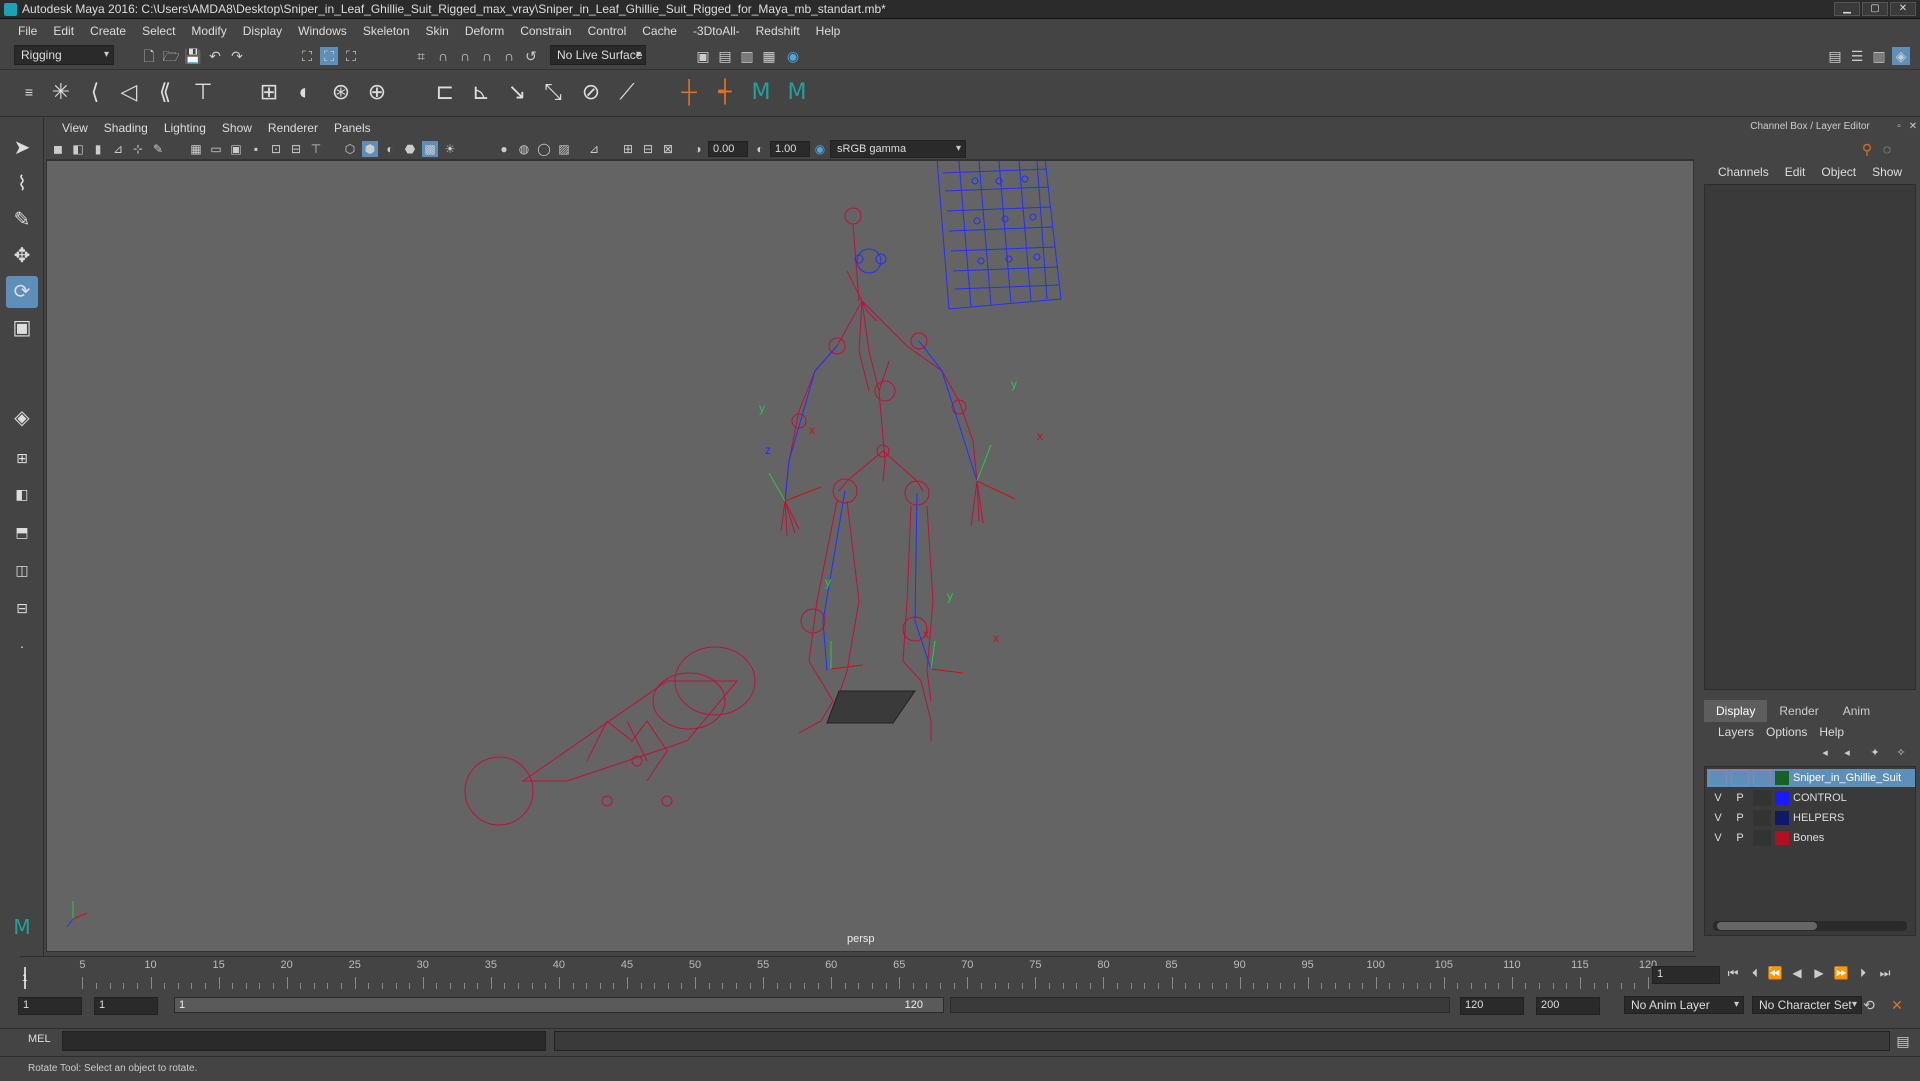 The image size is (1920, 1081). I want to click on snap-surface-icon: ∩, so click(509, 56).